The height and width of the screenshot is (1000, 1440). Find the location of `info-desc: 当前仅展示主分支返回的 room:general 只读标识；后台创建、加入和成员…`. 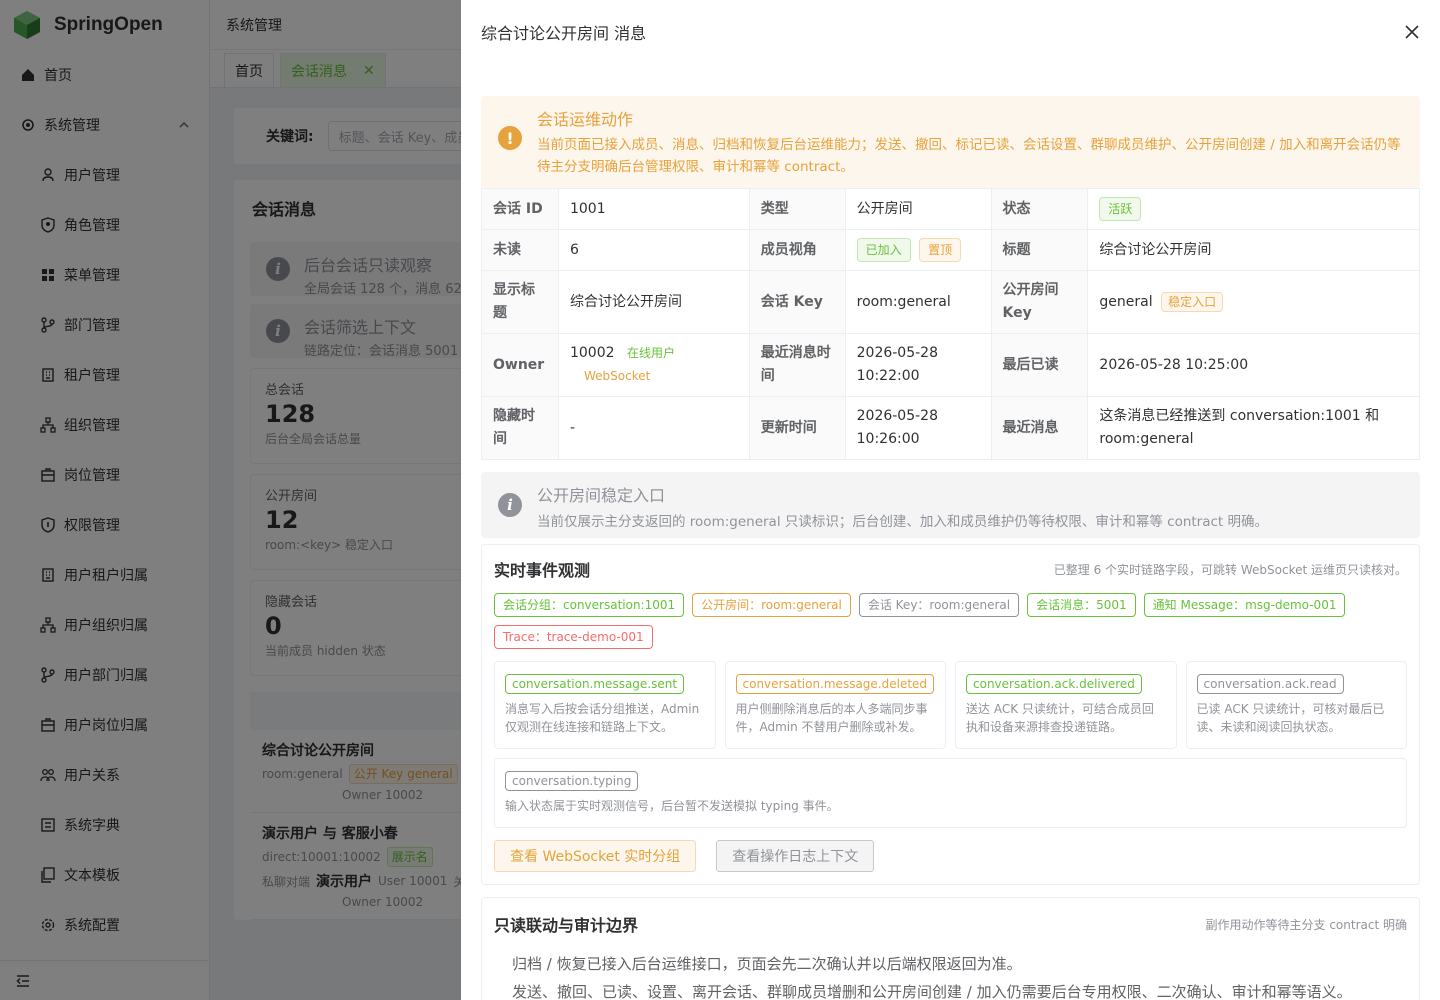

info-desc: 当前仅展示主分支返回的 room:general 只读标识；后台创建、加入和成员… is located at coordinates (903, 522).